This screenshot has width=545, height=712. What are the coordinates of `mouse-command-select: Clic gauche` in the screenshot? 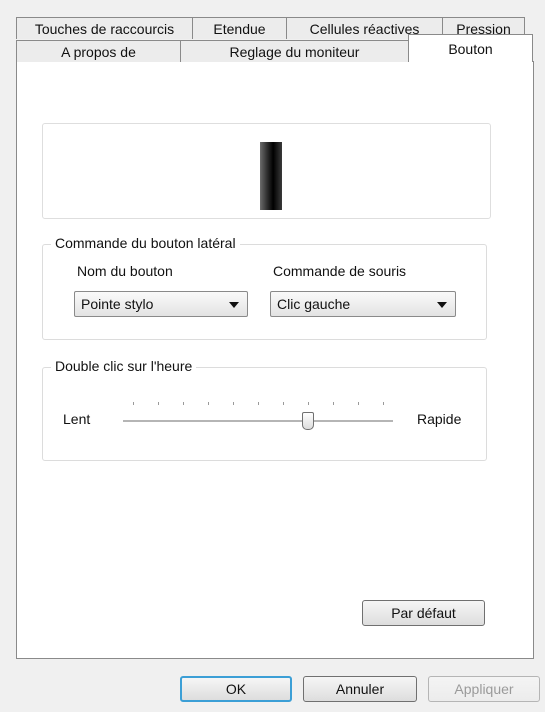 It's located at (363, 304).